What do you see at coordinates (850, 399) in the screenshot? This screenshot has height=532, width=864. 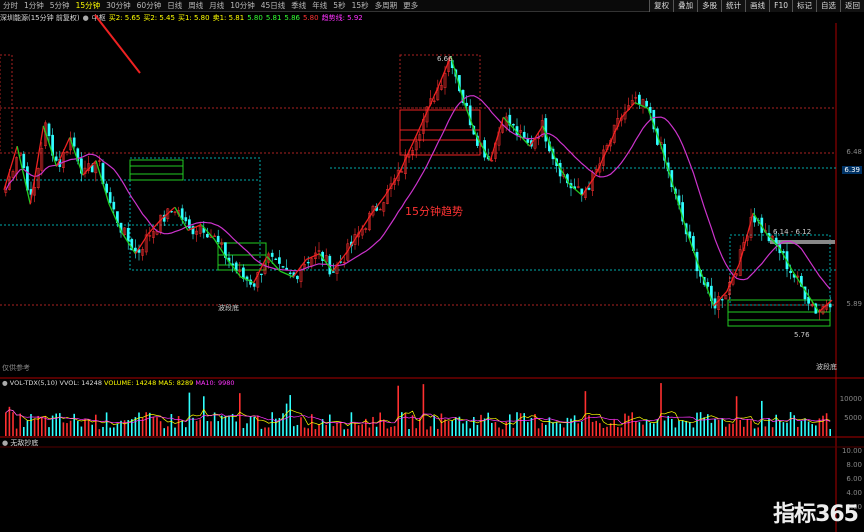 I see `volume-axis-label: 10000` at bounding box center [850, 399].